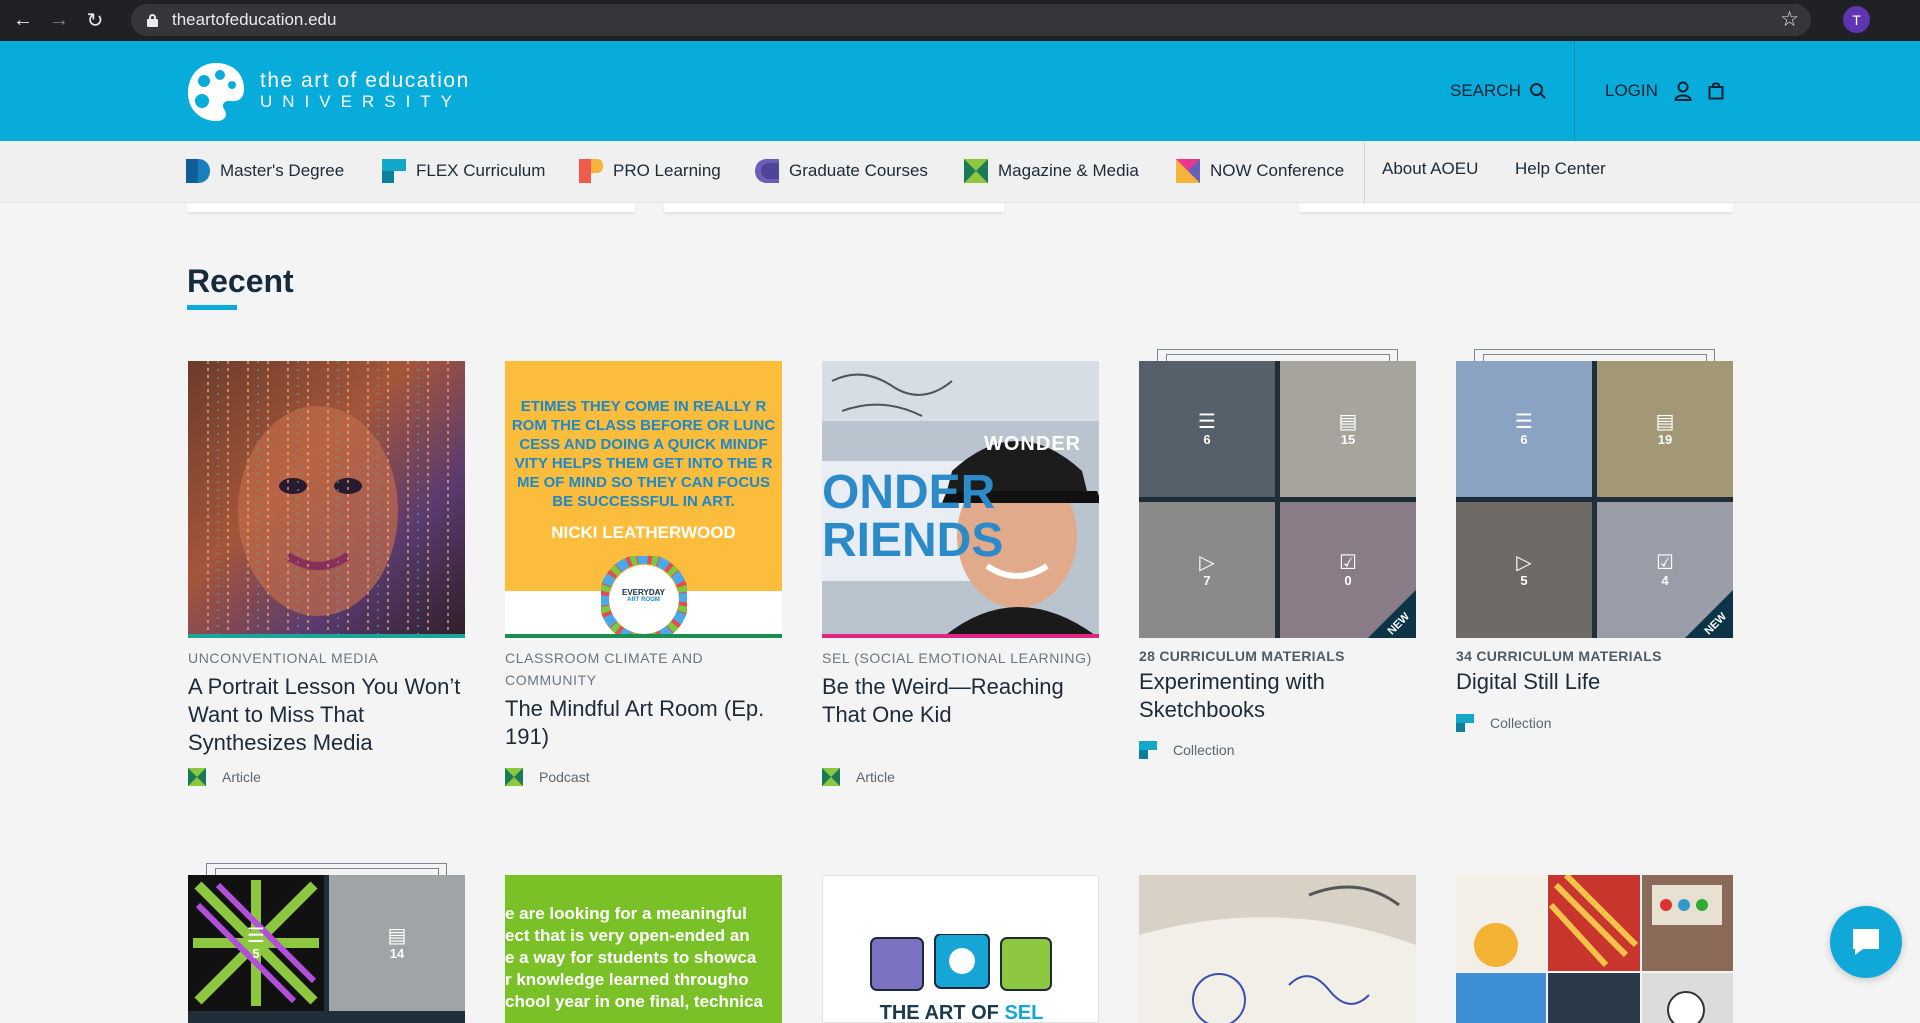 The image size is (1920, 1023). I want to click on card-category: SEL (SOCIAL EMOTIONAL LEARNING), so click(957, 658).